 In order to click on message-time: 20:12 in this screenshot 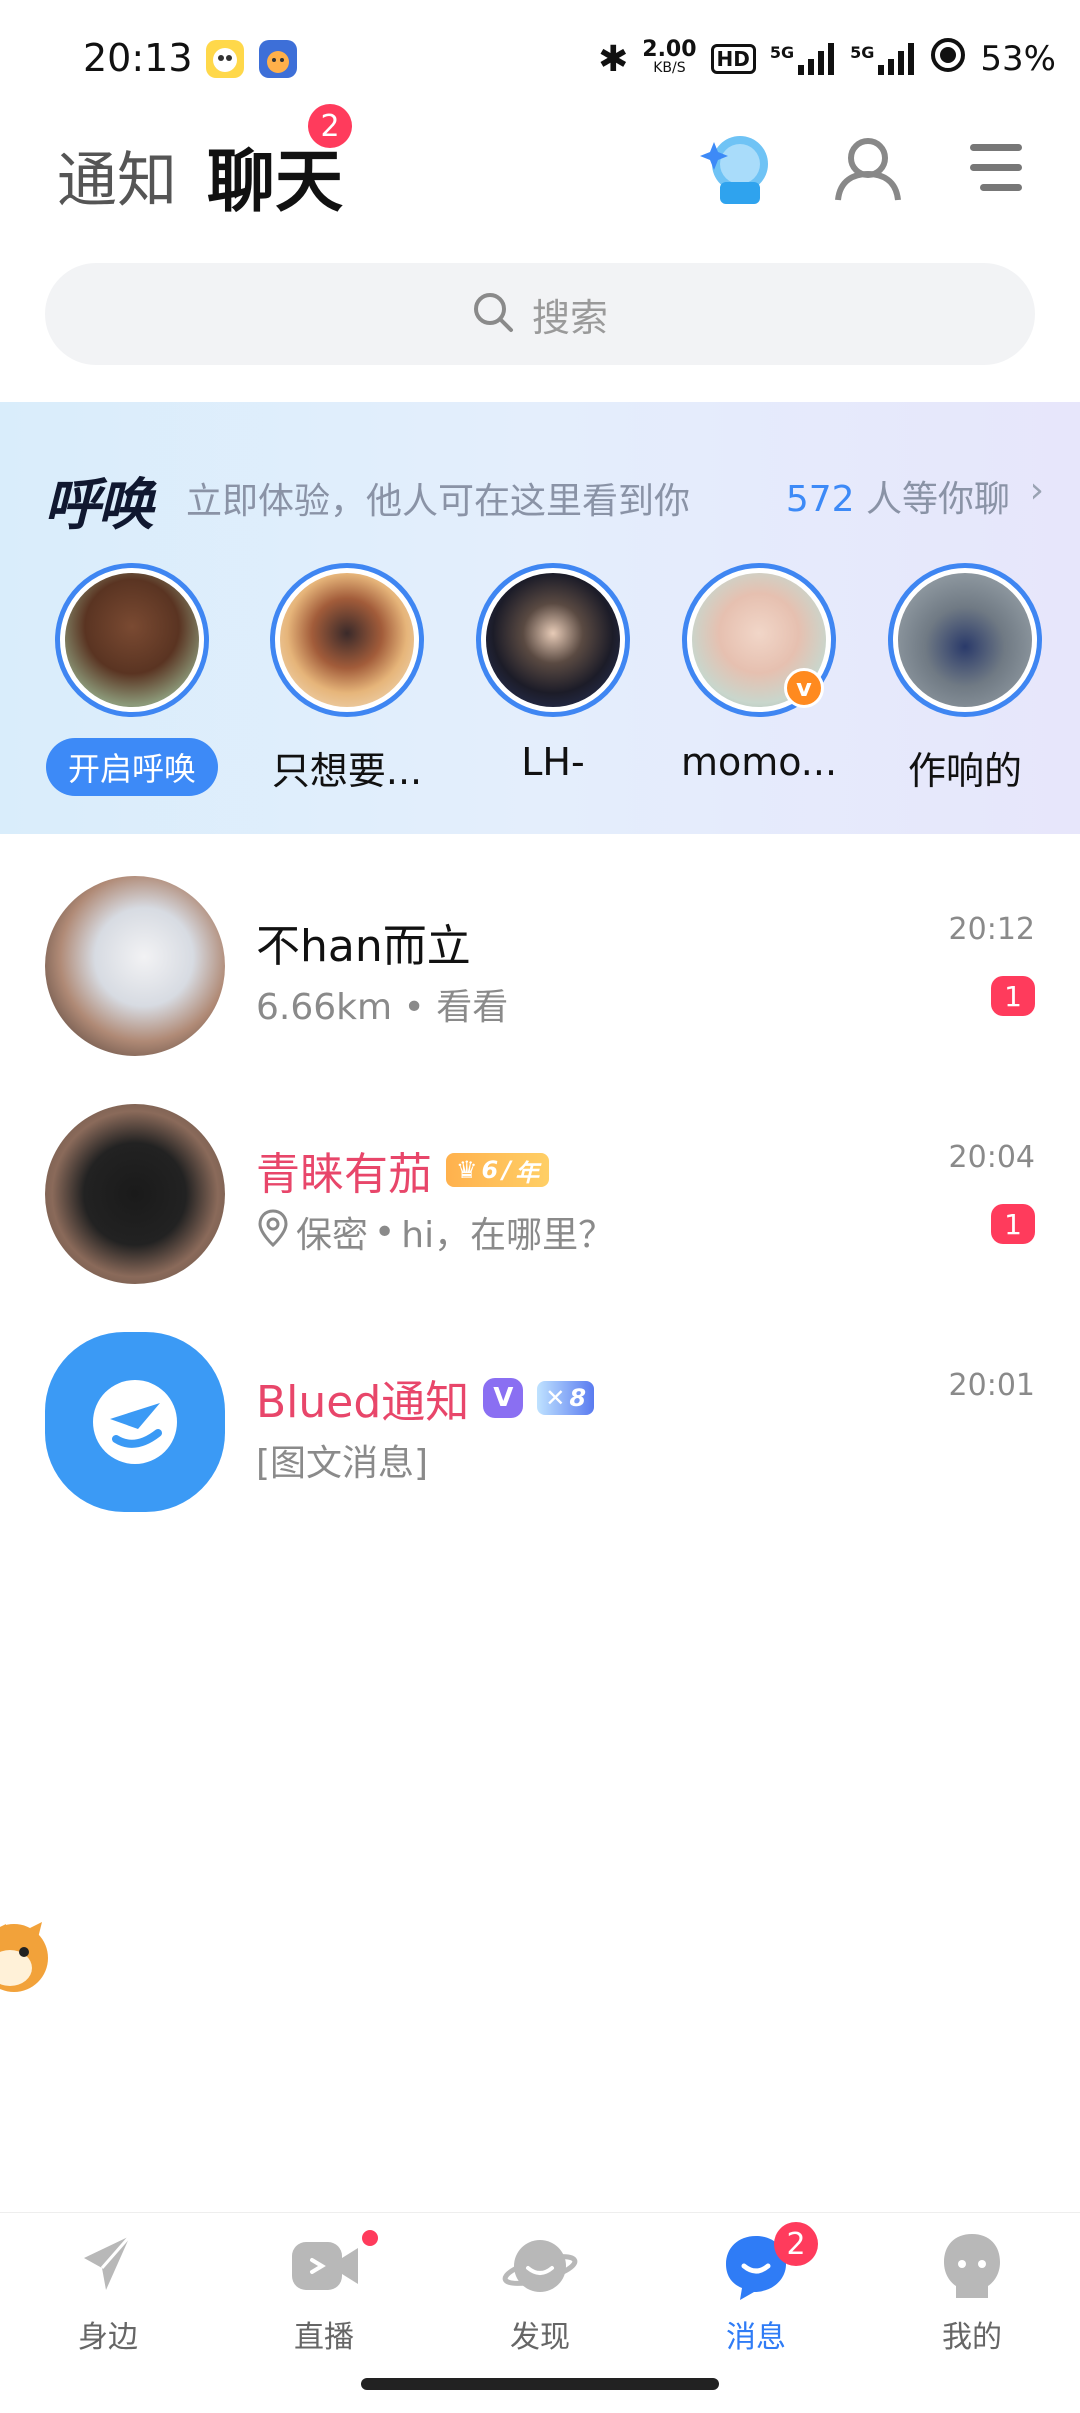, I will do `click(991, 929)`.